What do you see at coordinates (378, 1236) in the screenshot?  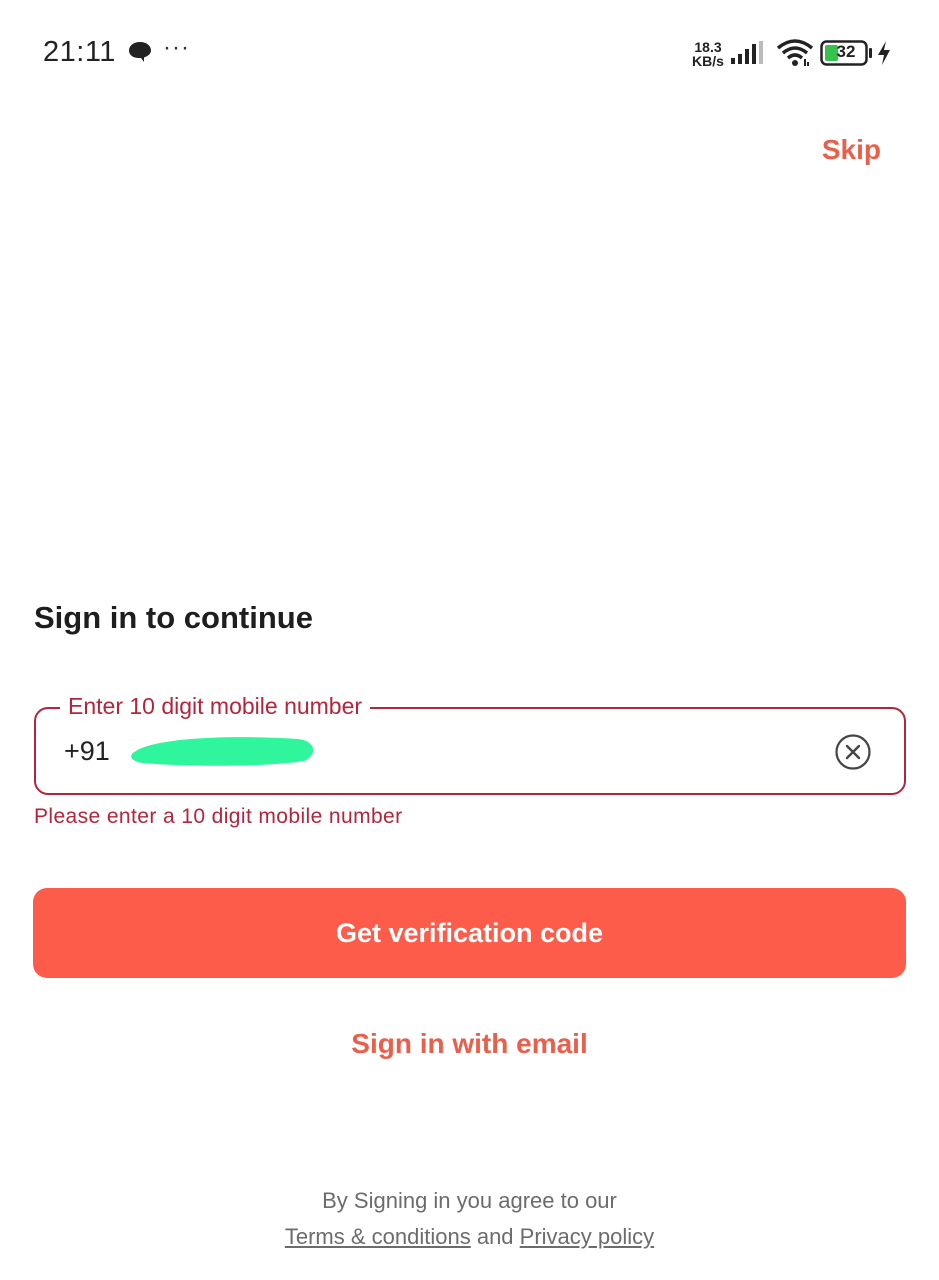 I see `terms-link: Terms & conditions` at bounding box center [378, 1236].